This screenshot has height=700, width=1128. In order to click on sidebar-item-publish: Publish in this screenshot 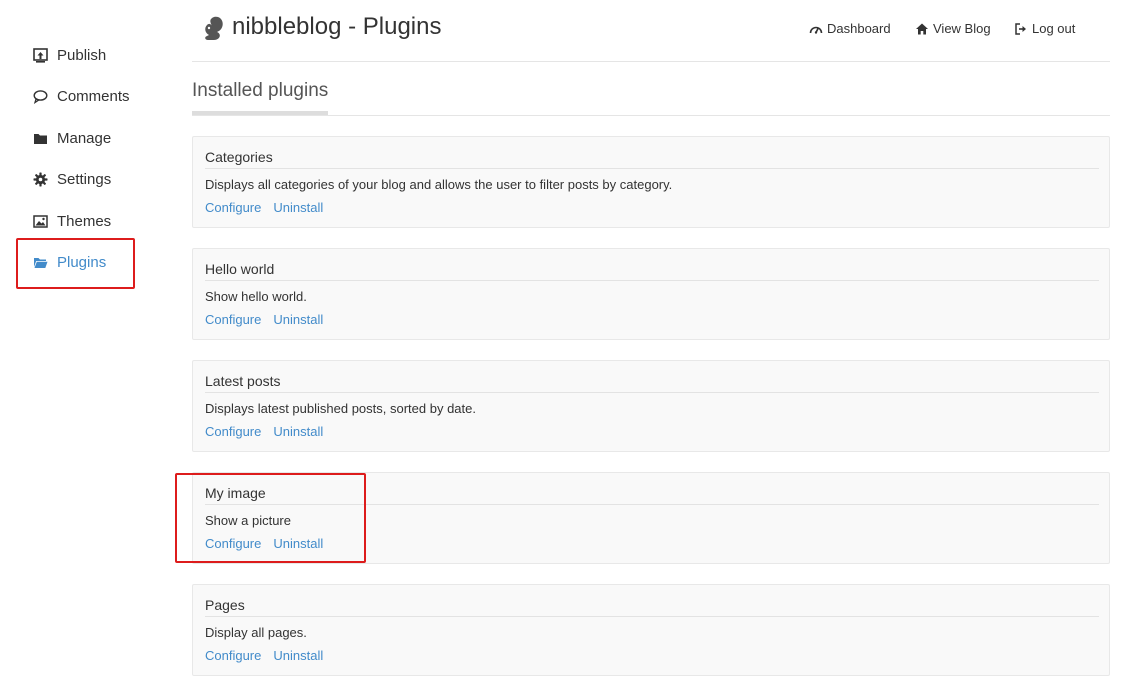, I will do `click(69, 55)`.